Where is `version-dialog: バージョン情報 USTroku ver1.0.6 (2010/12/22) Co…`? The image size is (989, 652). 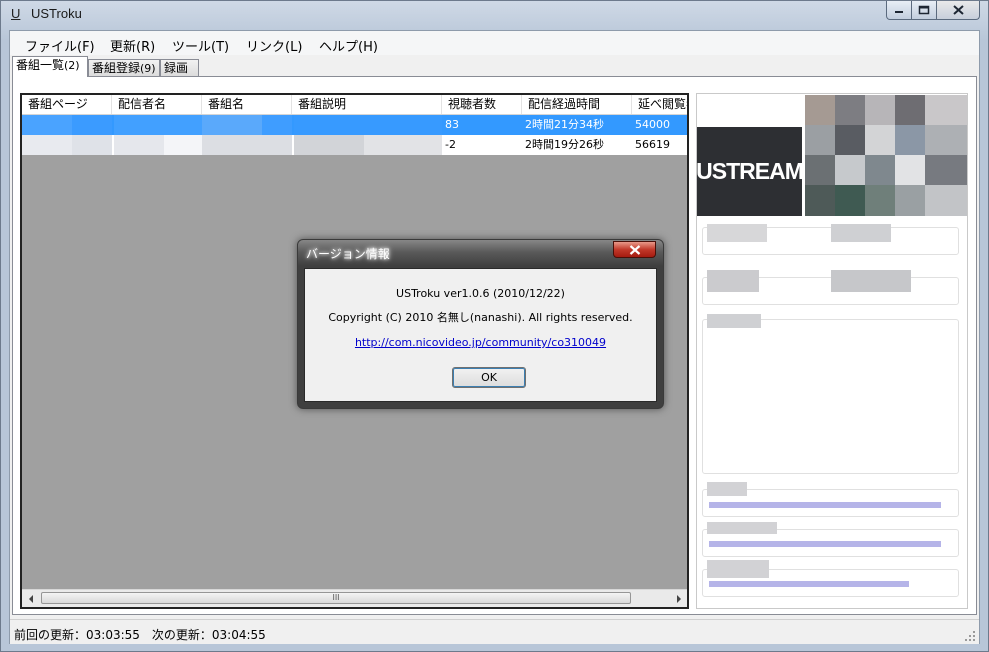 version-dialog: バージョン情報 USTroku ver1.0.6 (2010/12/22) Co… is located at coordinates (480, 324).